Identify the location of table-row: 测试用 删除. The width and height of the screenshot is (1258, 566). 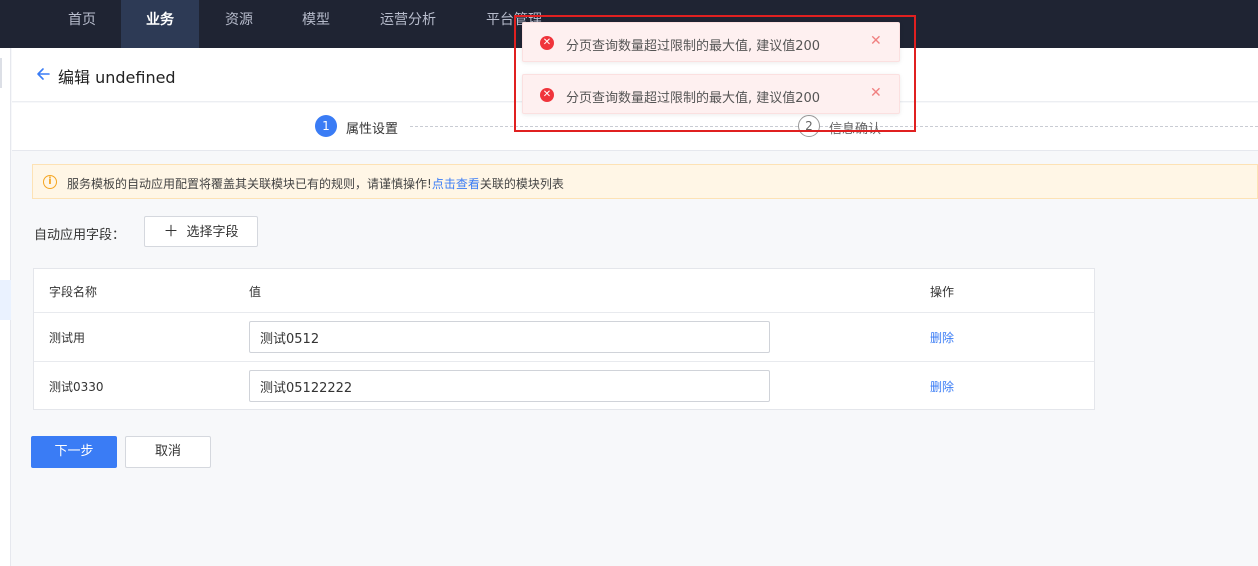
(564, 336).